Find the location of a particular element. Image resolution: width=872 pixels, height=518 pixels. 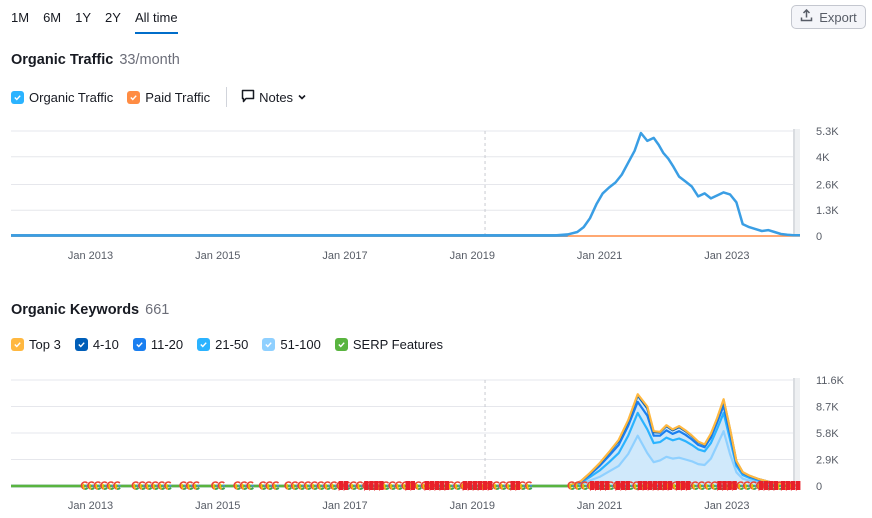

x-tick-label: Jan 2019 is located at coordinates (472, 506).